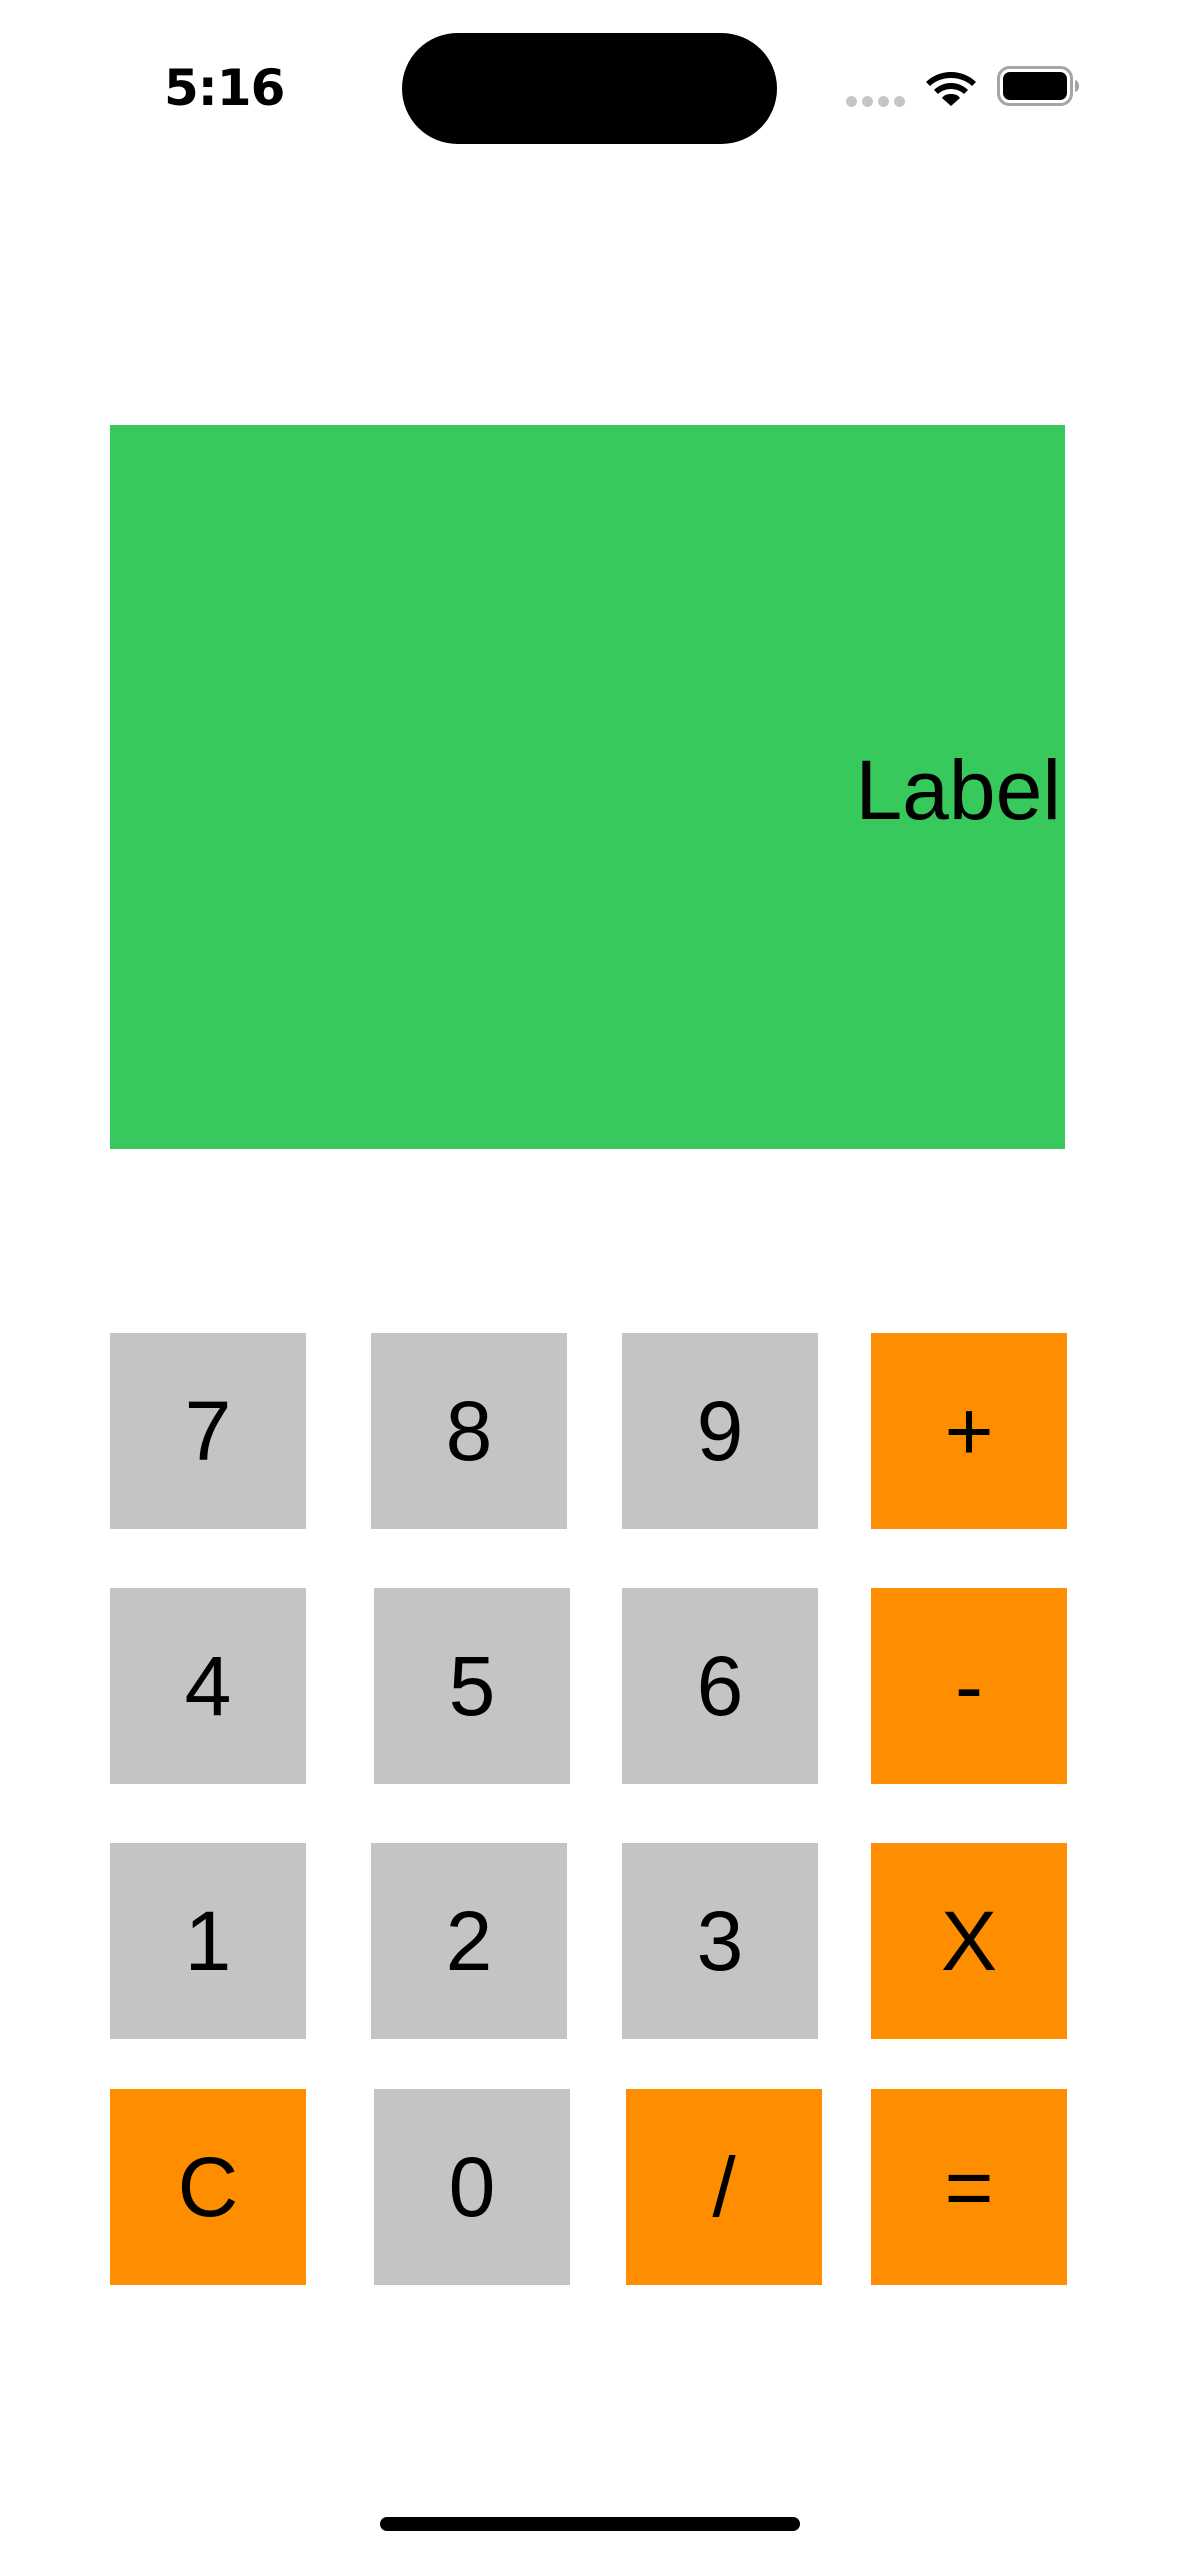 The width and height of the screenshot is (1179, 2556). I want to click on home-indicator, so click(590, 2524).